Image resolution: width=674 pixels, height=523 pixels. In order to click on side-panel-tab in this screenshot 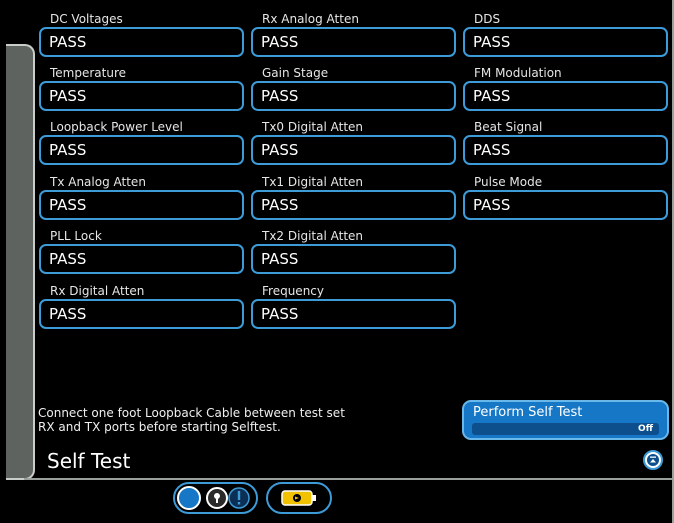, I will do `click(20, 262)`.